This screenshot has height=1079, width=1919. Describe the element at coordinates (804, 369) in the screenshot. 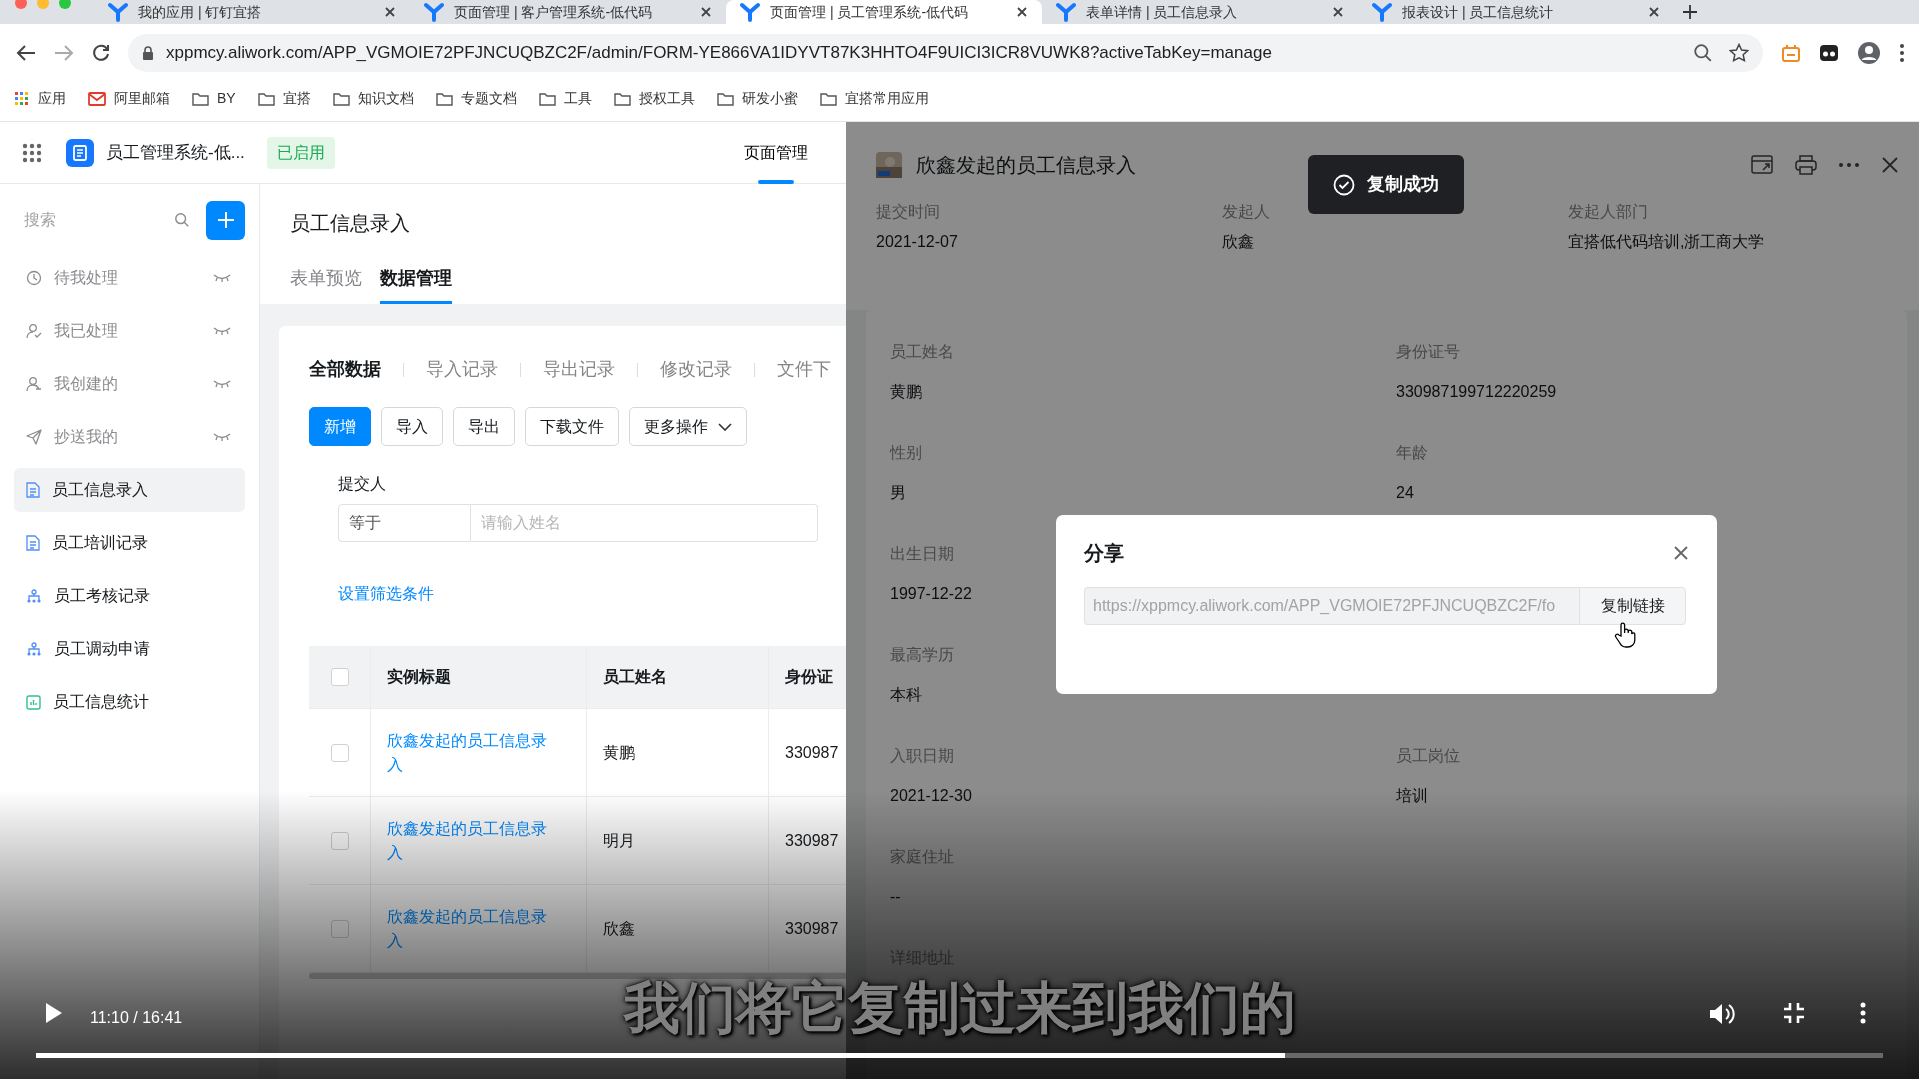

I see `data-tab: 文件下` at that location.